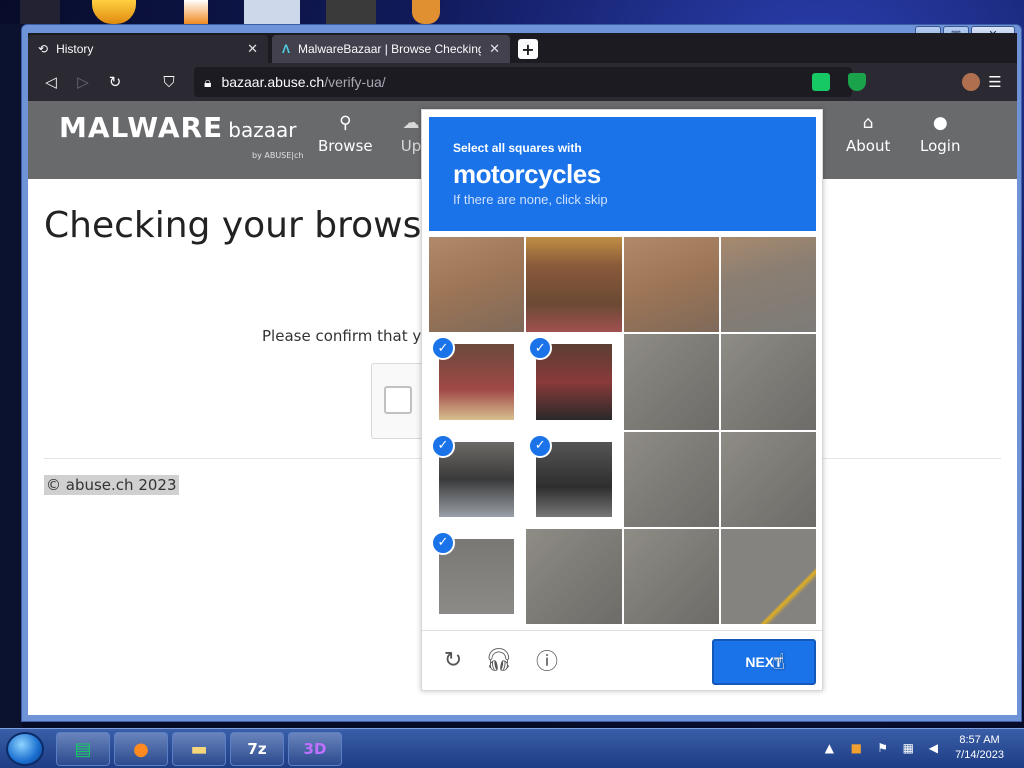  What do you see at coordinates (257, 749) in the screenshot?
I see `taskbar-app-7zip-icon: 7z` at bounding box center [257, 749].